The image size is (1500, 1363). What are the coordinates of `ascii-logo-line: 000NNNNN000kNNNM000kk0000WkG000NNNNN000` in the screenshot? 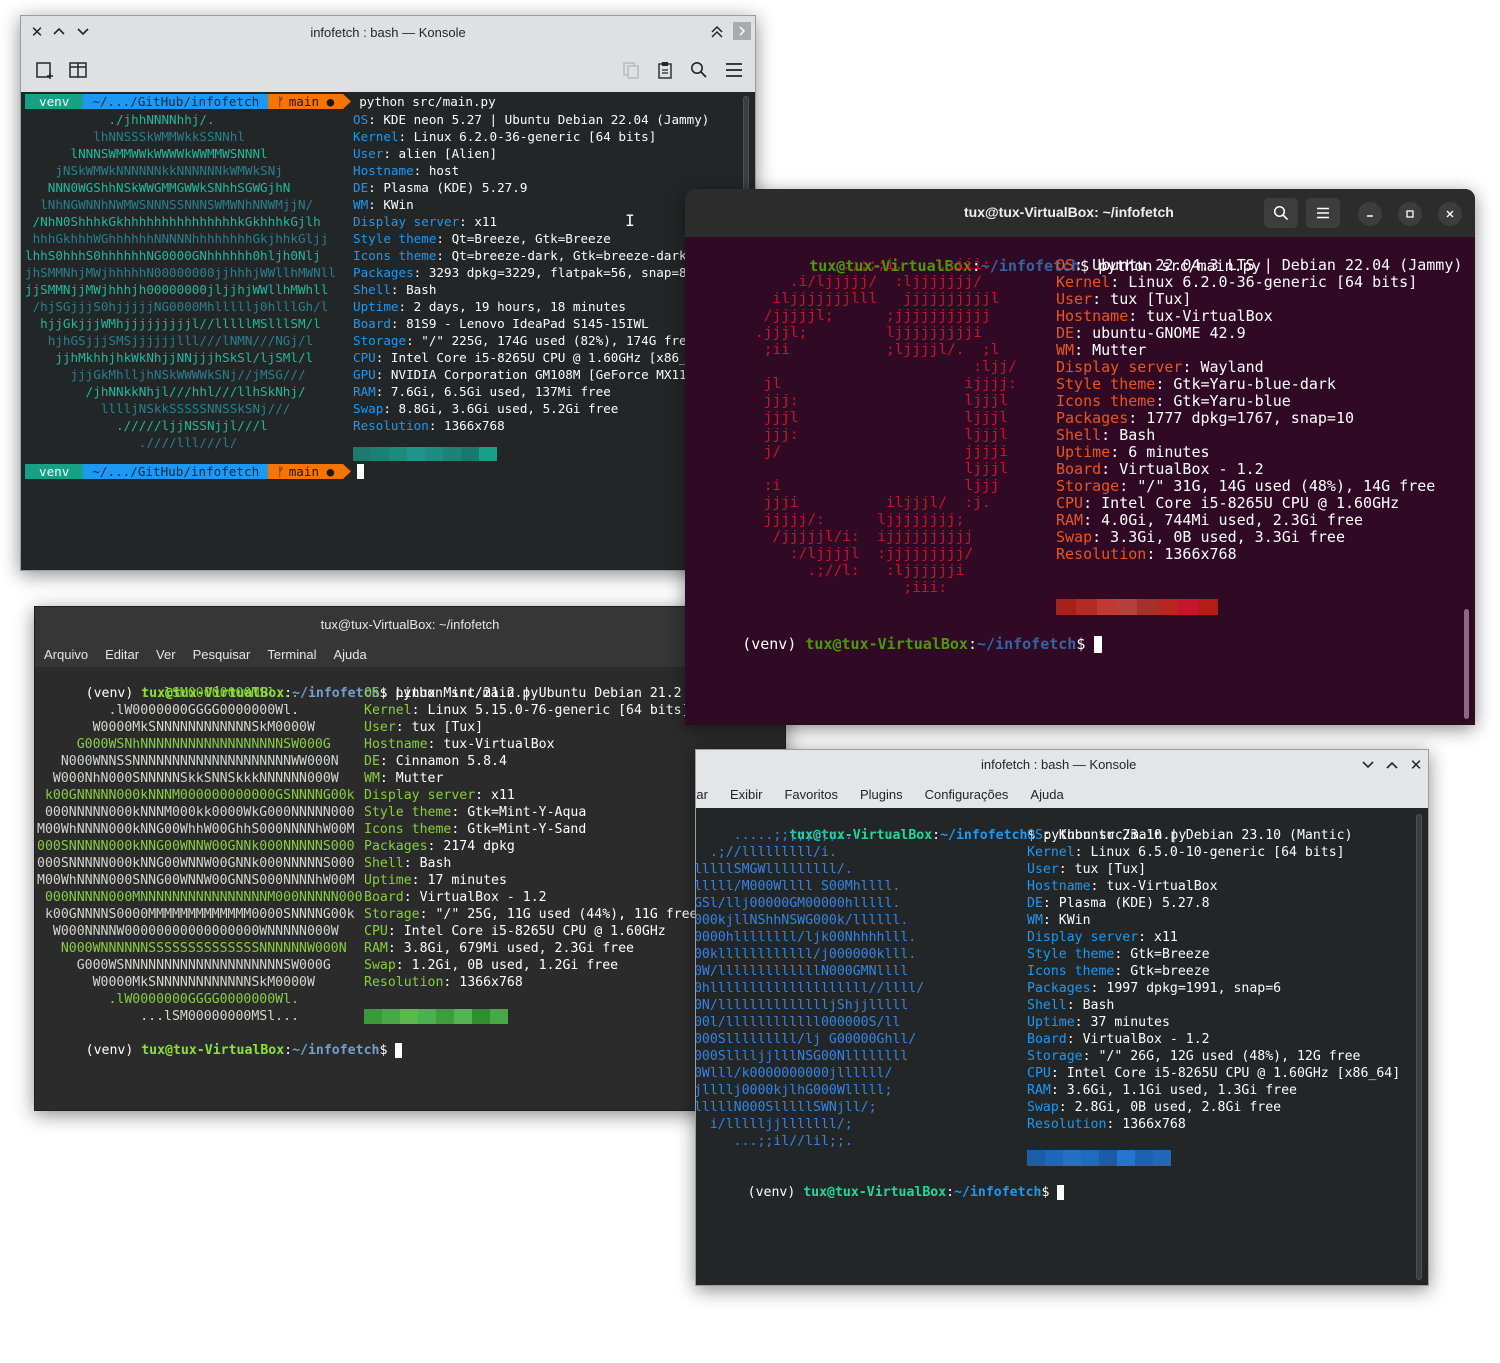 It's located at (196, 812).